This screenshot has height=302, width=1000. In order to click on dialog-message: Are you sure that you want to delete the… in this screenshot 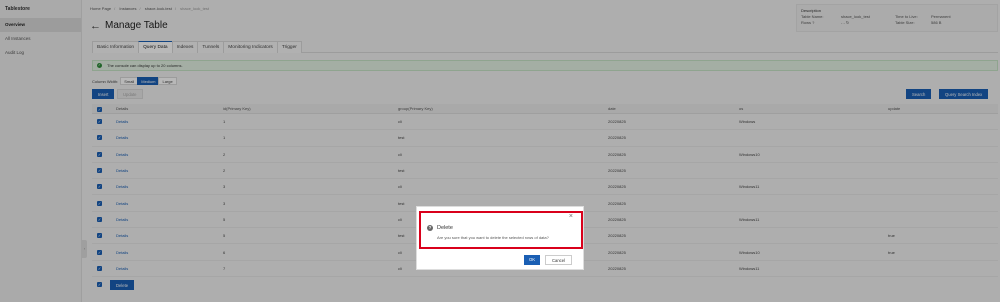, I will do `click(493, 237)`.